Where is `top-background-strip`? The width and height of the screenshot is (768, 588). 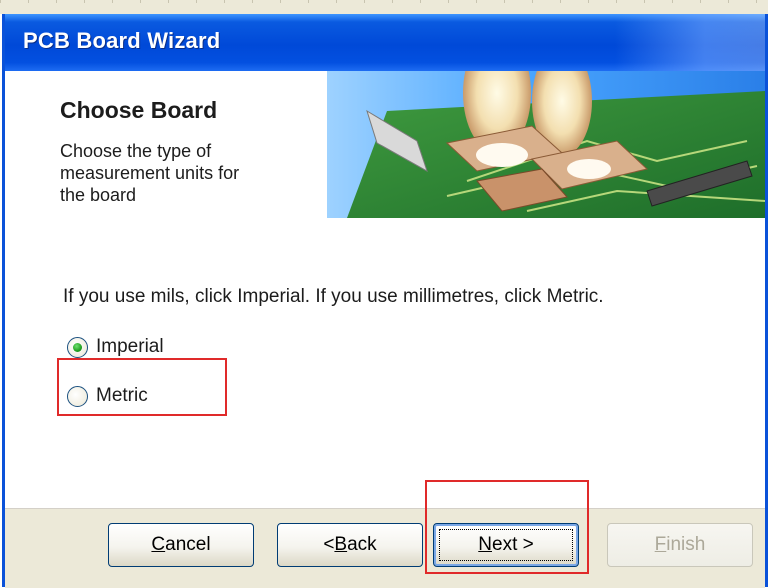
top-background-strip is located at coordinates (384, 7).